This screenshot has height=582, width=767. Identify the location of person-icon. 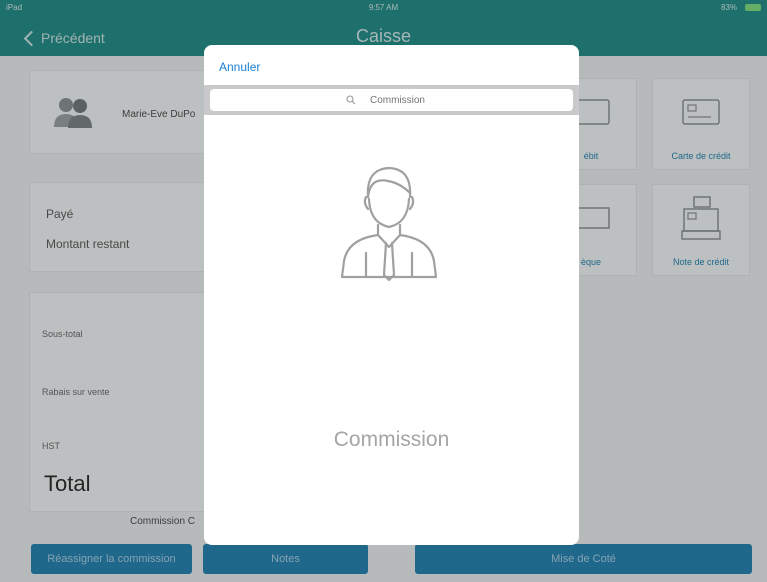
(389, 223).